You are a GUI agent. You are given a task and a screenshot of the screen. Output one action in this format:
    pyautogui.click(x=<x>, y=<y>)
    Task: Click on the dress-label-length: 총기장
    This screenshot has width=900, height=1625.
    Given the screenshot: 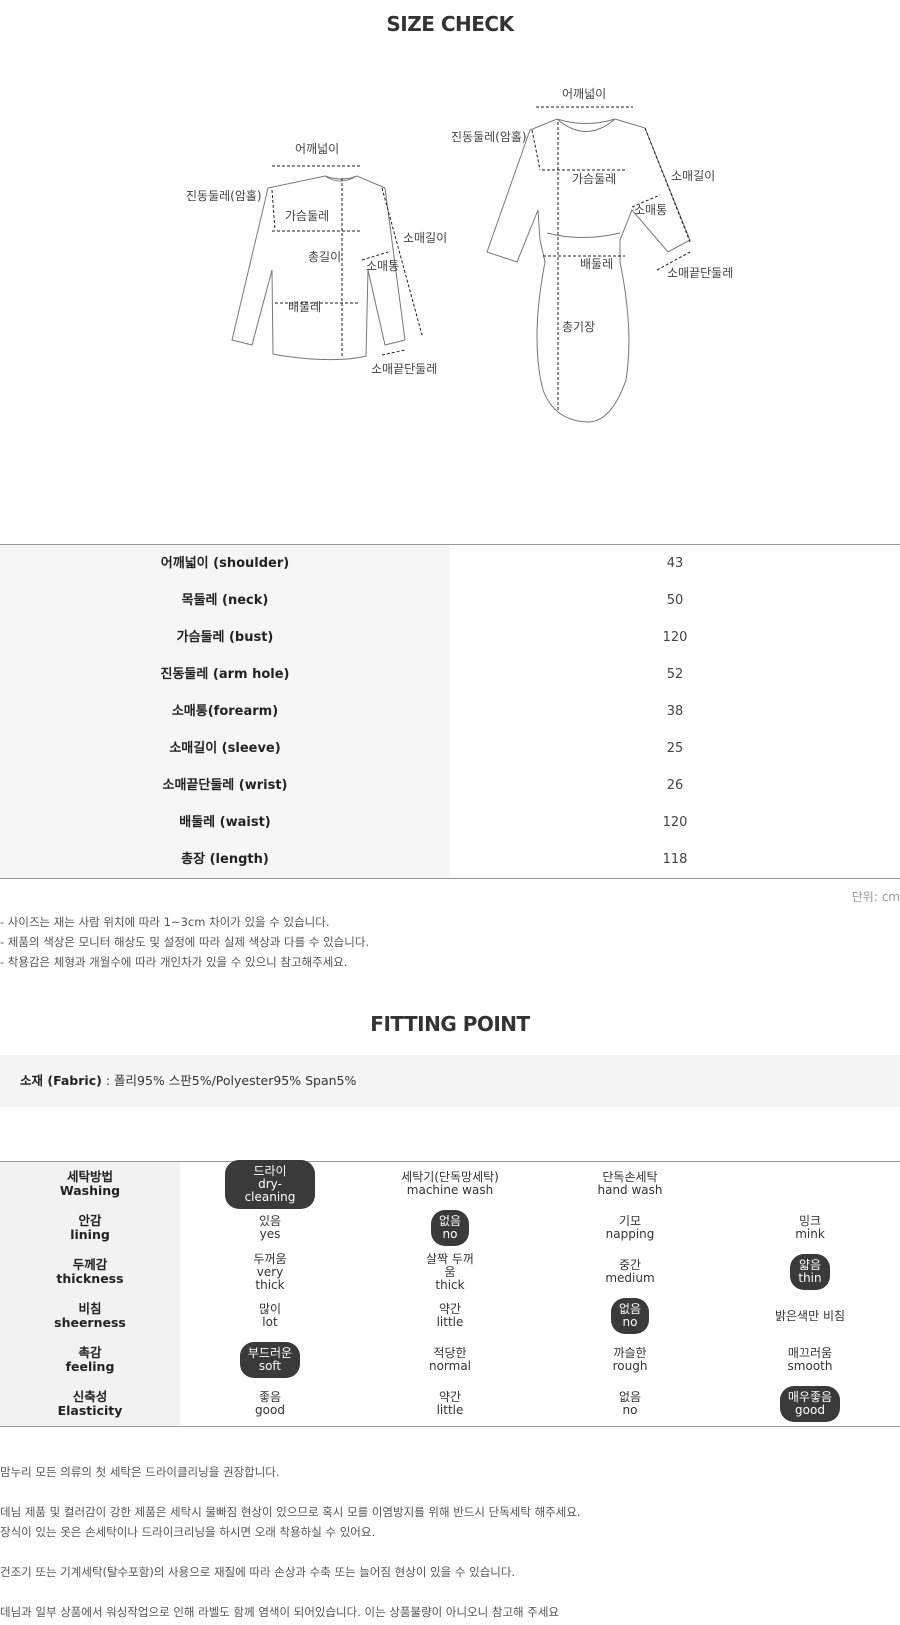 What is the action you would take?
    pyautogui.click(x=578, y=327)
    